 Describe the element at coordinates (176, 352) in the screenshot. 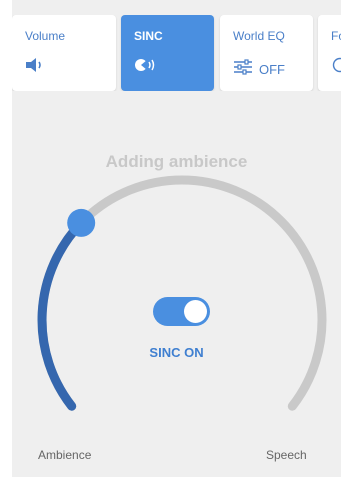

I see `sinc-status: SINC ON` at that location.